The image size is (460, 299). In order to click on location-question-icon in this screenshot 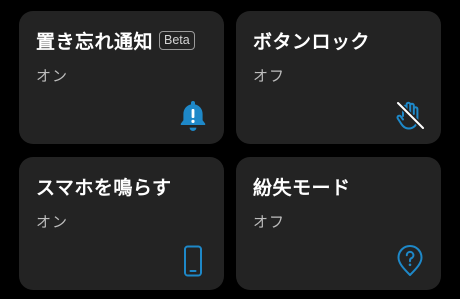, I will do `click(410, 261)`.